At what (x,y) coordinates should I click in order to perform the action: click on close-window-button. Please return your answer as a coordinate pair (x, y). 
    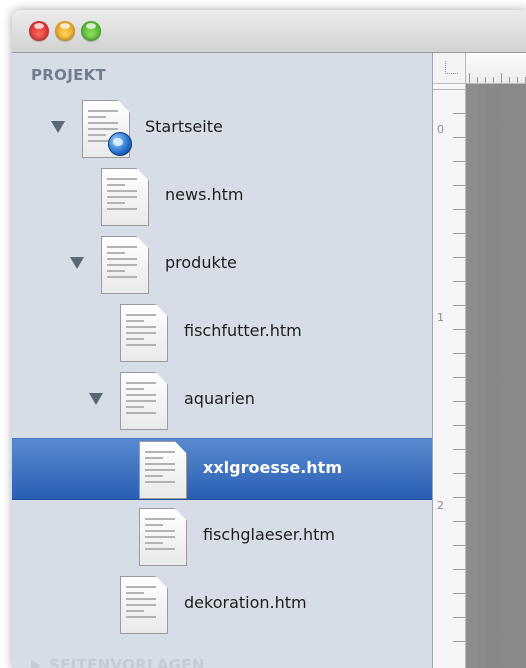
    Looking at the image, I should click on (39, 31).